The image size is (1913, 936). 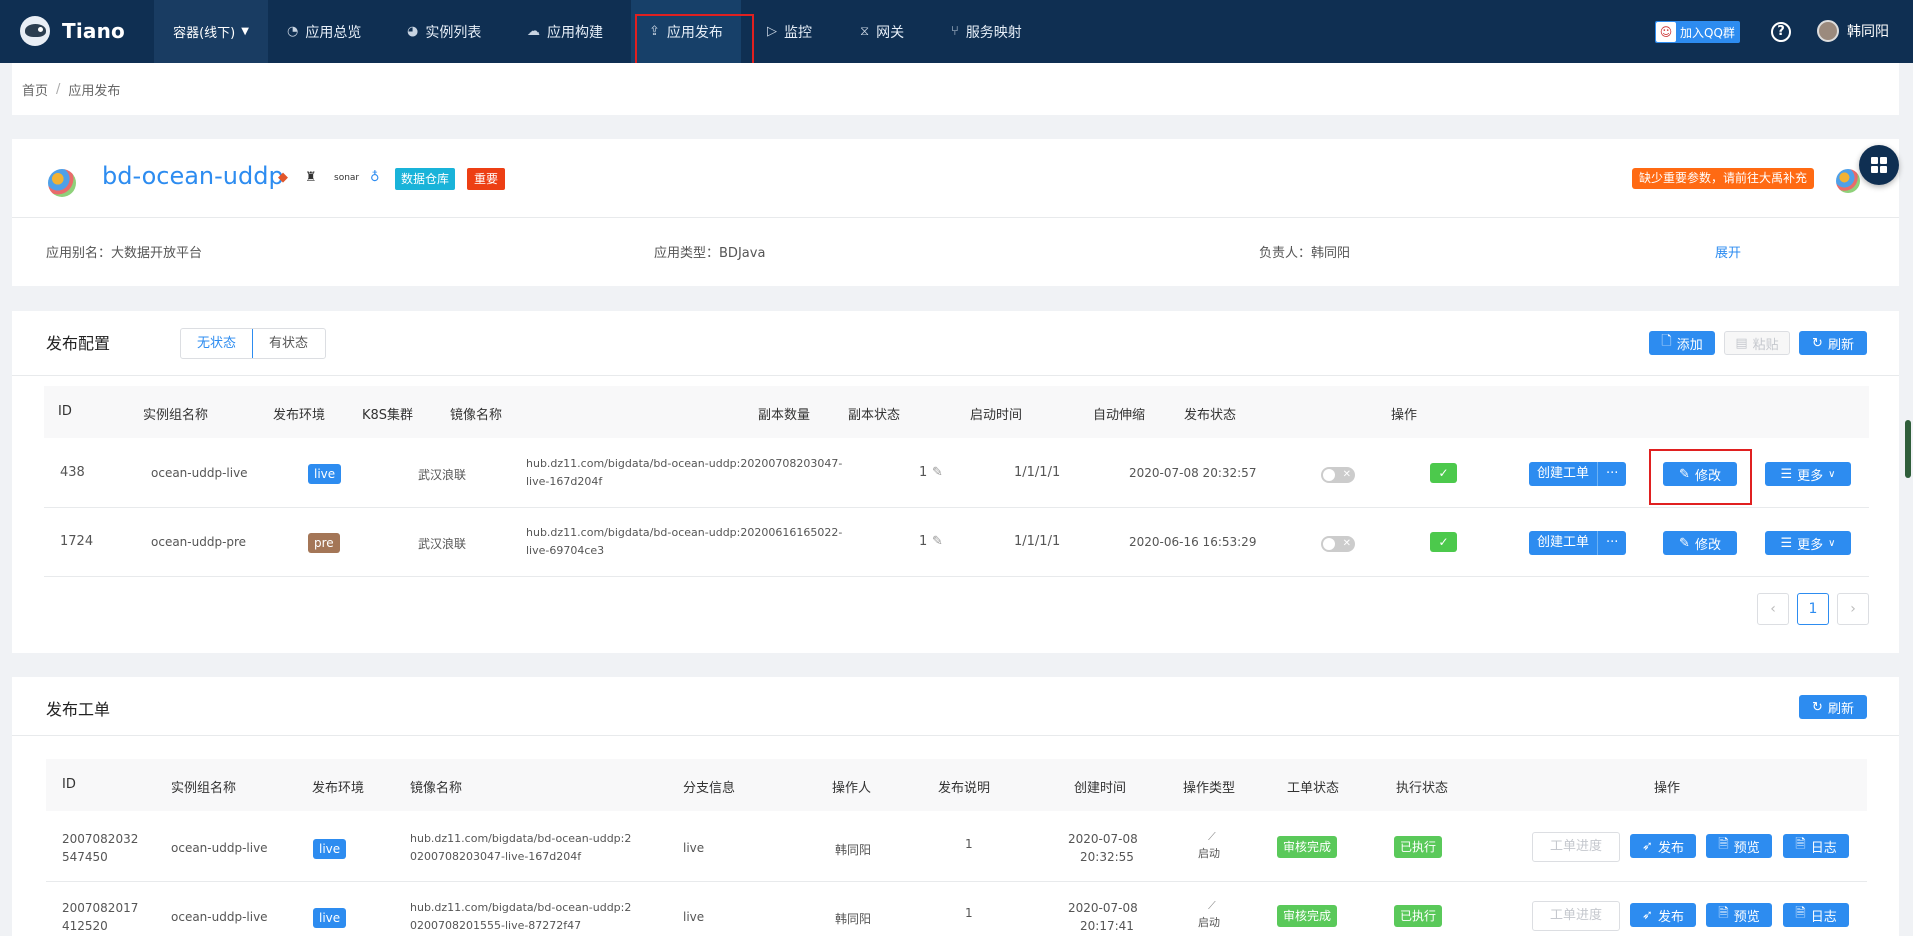 I want to click on app-icon, so click(x=62, y=183).